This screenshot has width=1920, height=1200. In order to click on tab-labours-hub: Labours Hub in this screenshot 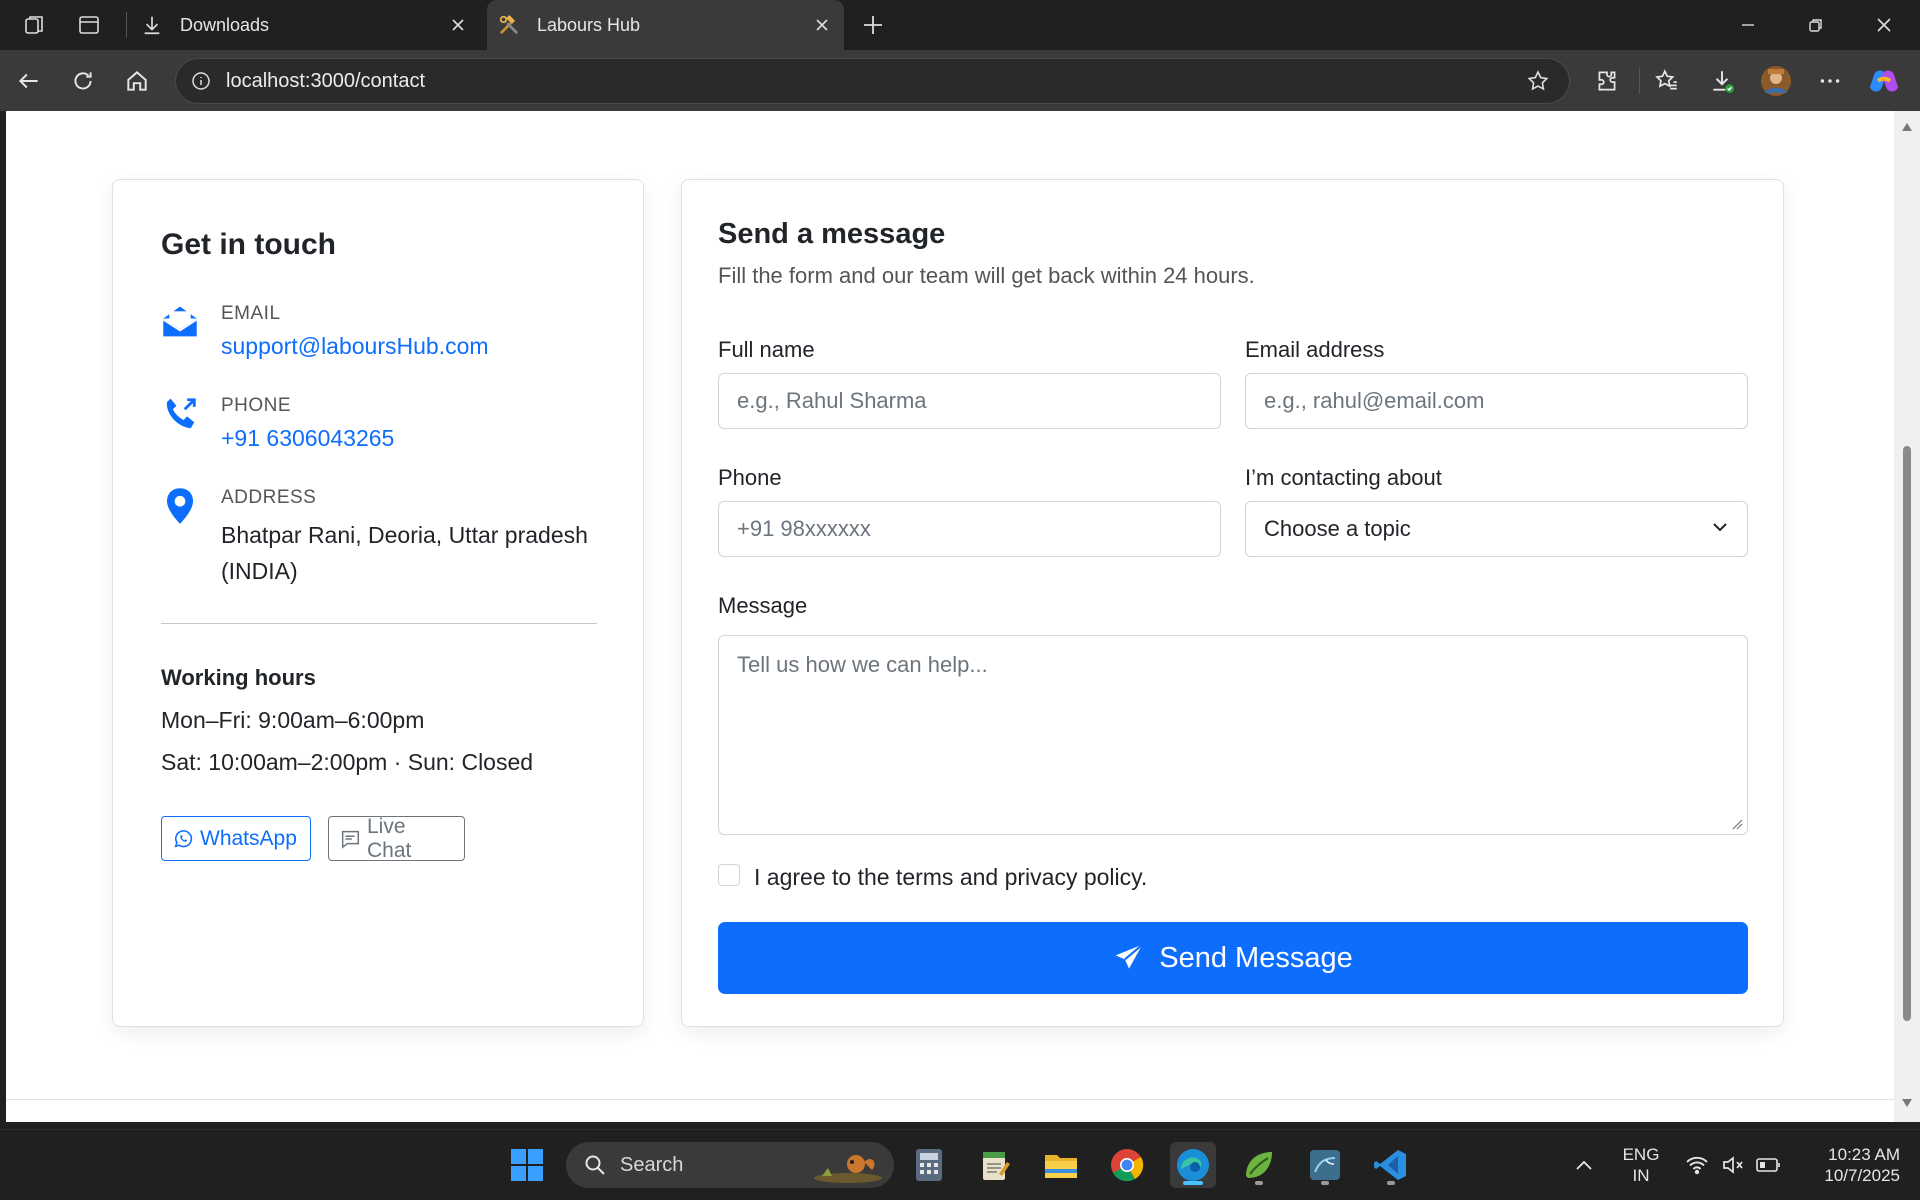, I will do `click(665, 25)`.